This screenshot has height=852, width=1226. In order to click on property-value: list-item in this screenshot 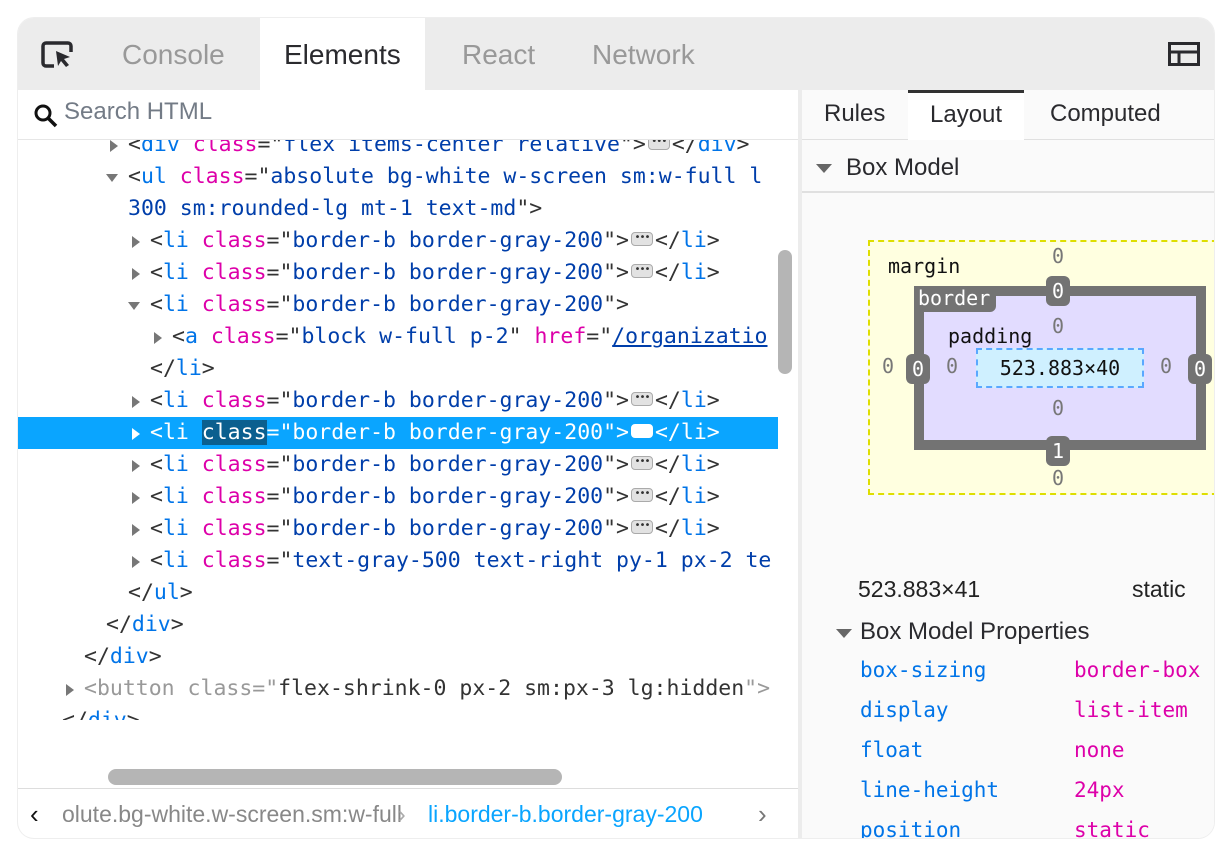, I will do `click(1131, 710)`.